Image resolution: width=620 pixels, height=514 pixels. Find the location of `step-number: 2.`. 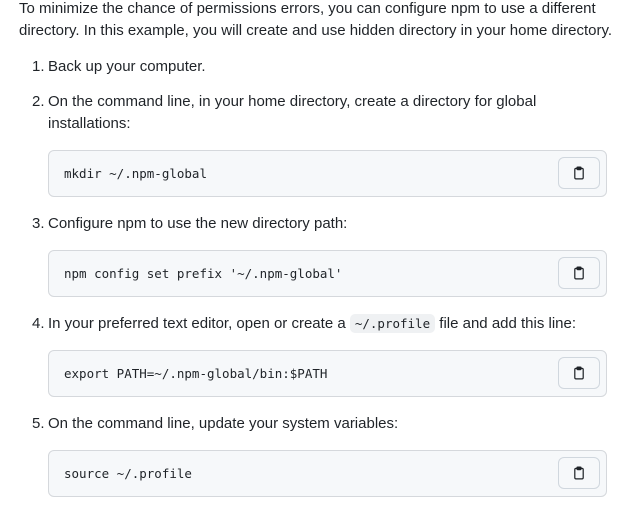

step-number: 2. is located at coordinates (38, 101).